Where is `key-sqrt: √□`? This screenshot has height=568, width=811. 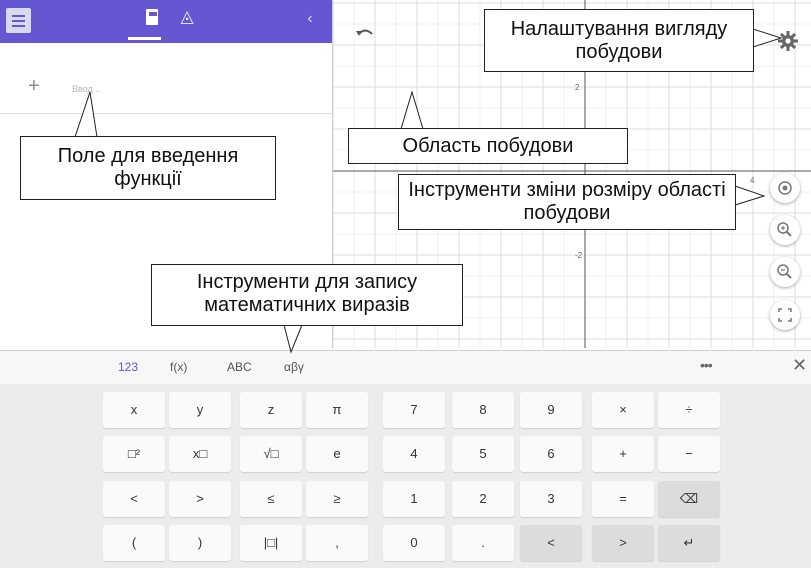 key-sqrt: √□ is located at coordinates (271, 454).